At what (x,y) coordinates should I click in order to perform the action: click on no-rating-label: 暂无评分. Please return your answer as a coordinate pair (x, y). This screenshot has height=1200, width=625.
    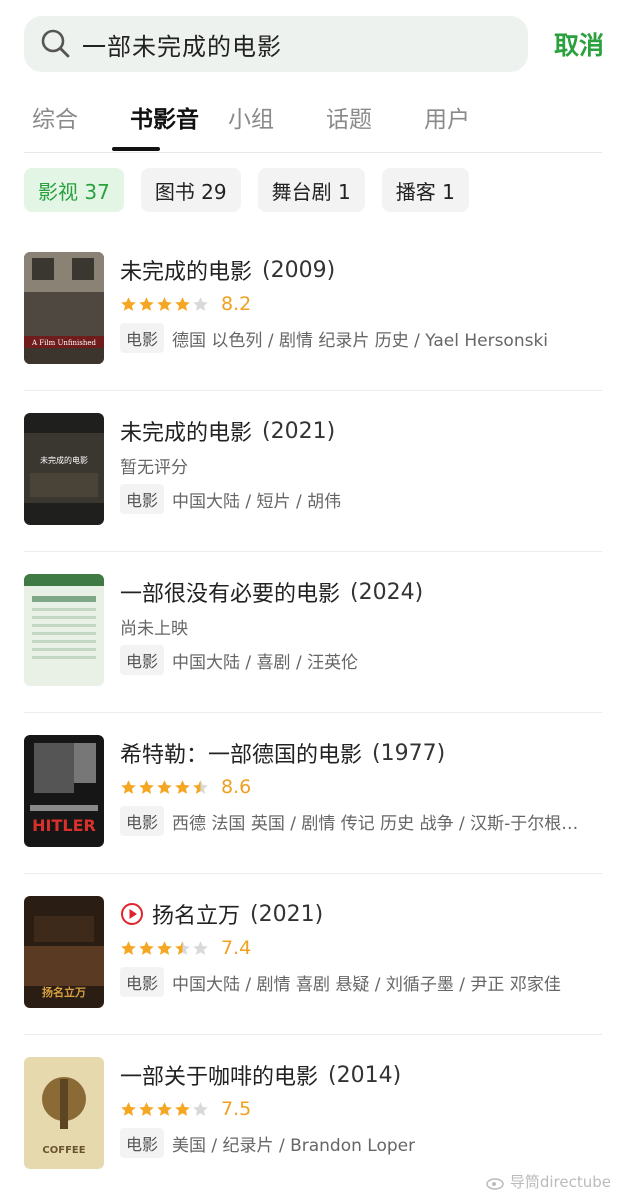
    Looking at the image, I should click on (154, 467).